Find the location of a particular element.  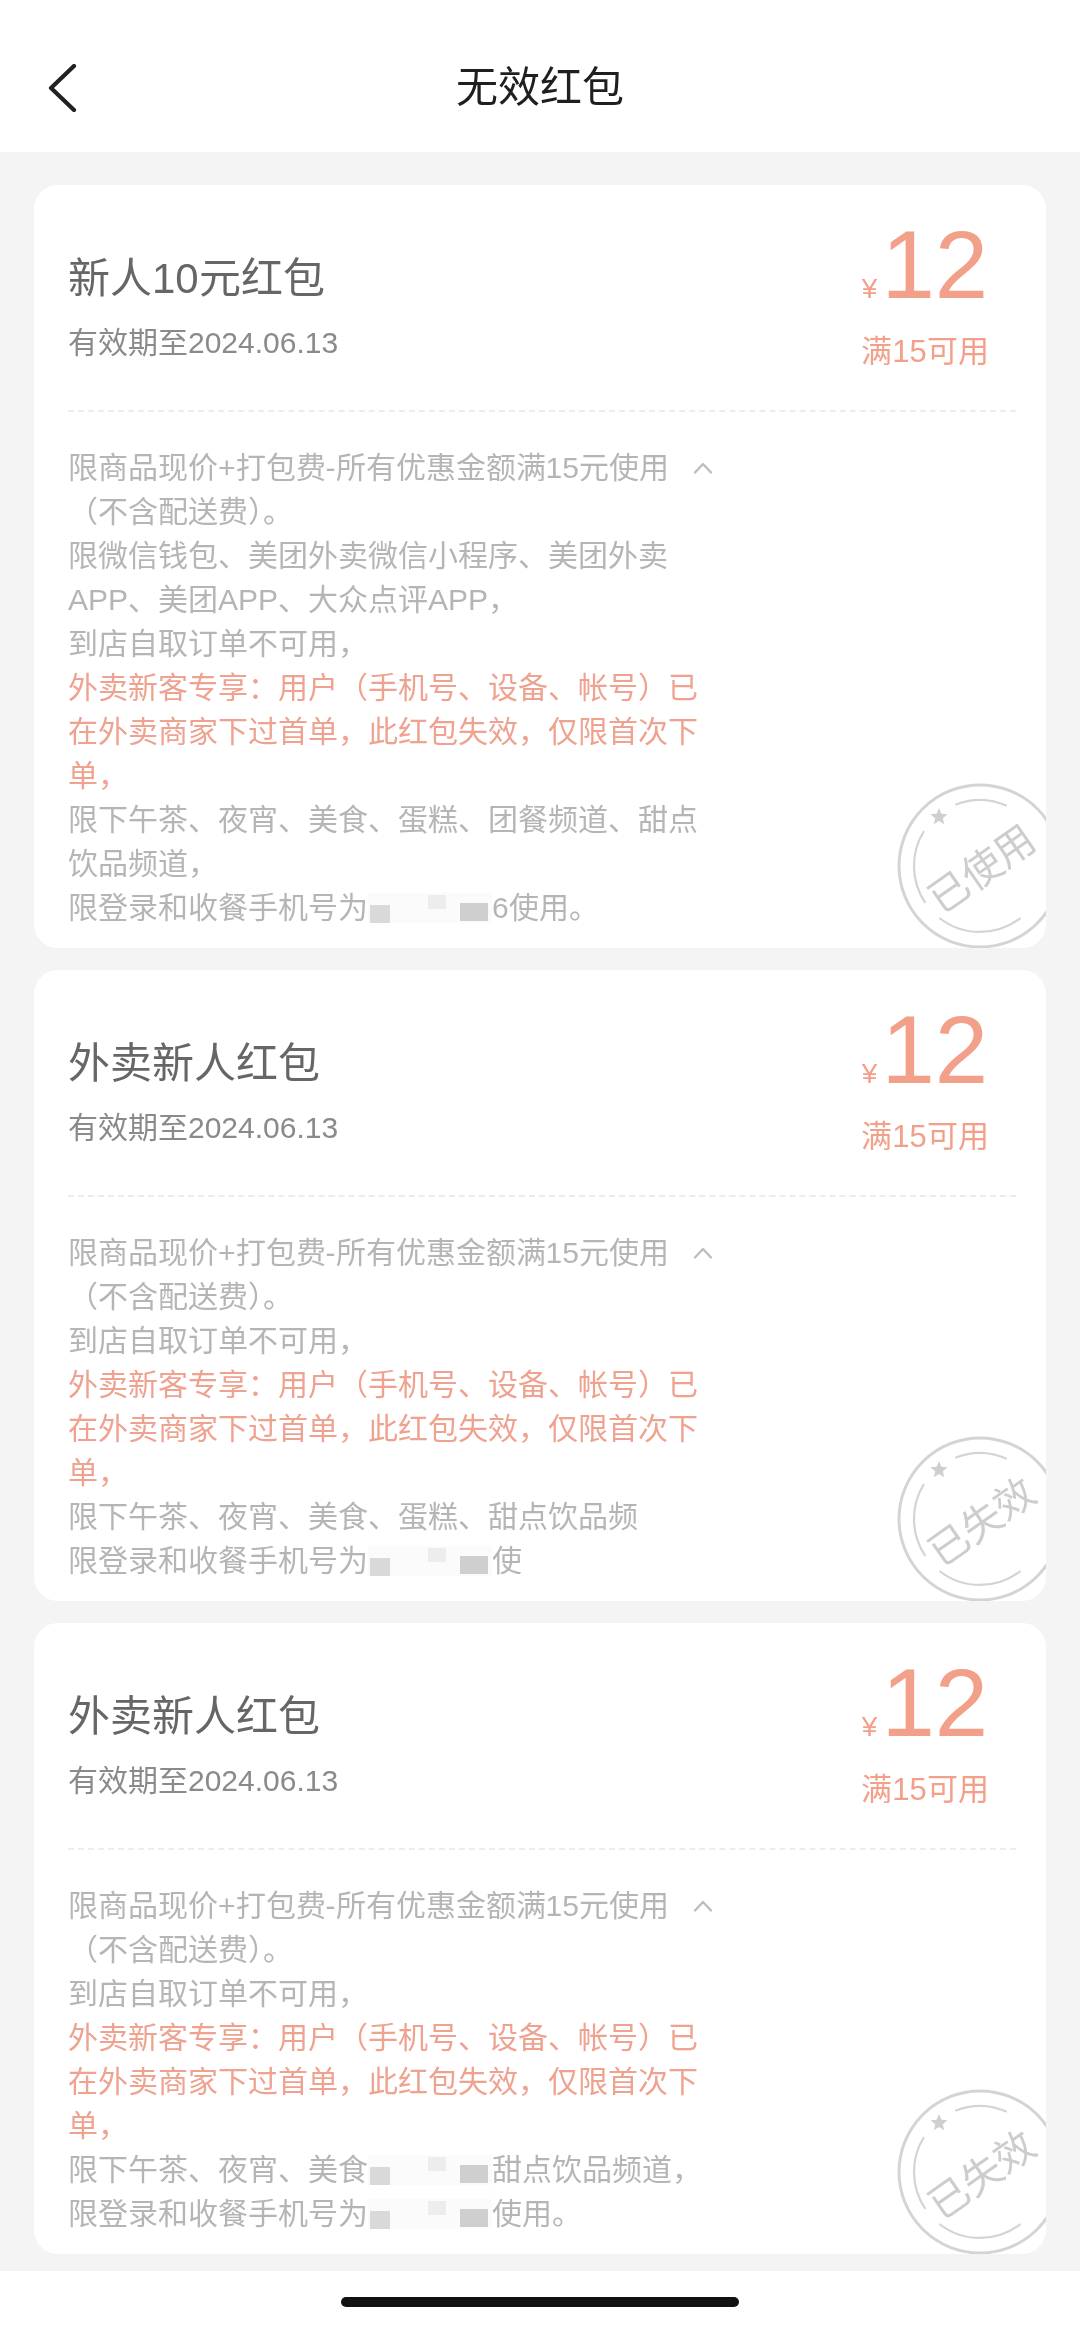

rule-text: 限下午茶、夜宵、美食、蛋糕、甜点饮品频 is located at coordinates (353, 1517).